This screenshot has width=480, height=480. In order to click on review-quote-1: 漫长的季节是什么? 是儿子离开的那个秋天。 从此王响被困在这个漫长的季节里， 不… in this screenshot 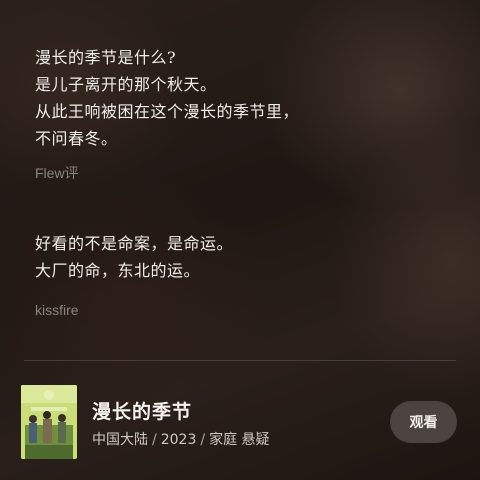, I will do `click(167, 98)`.